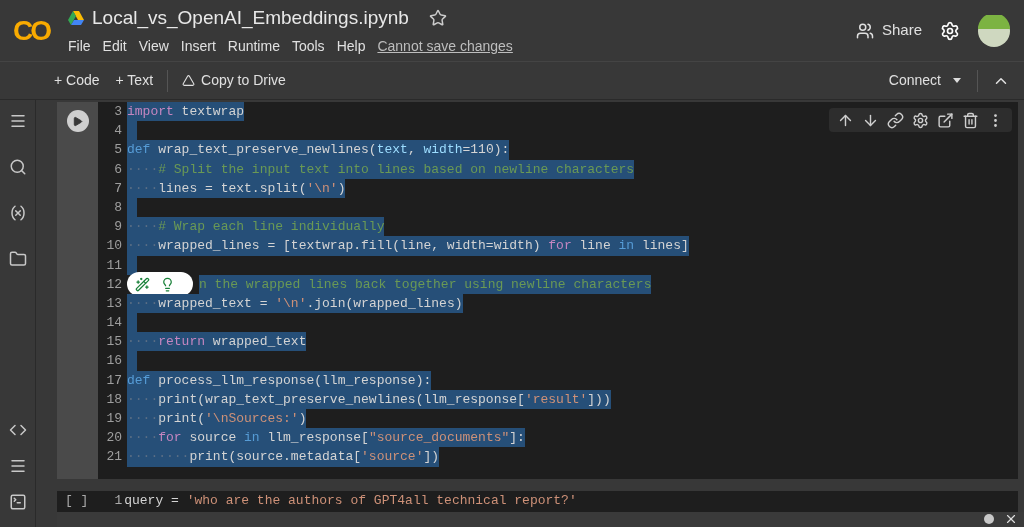 The image size is (1024, 527). Describe the element at coordinates (957, 80) in the screenshot. I see `dropdown-caret-icon` at that location.